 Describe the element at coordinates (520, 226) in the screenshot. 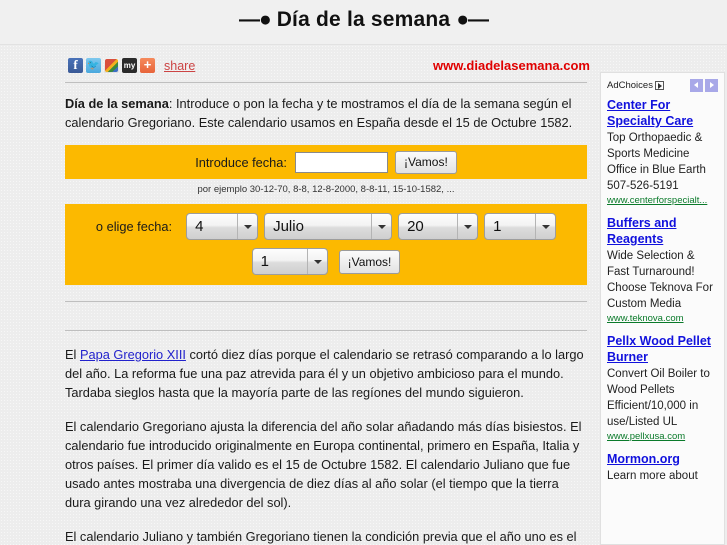

I see `decade-select: 1` at that location.